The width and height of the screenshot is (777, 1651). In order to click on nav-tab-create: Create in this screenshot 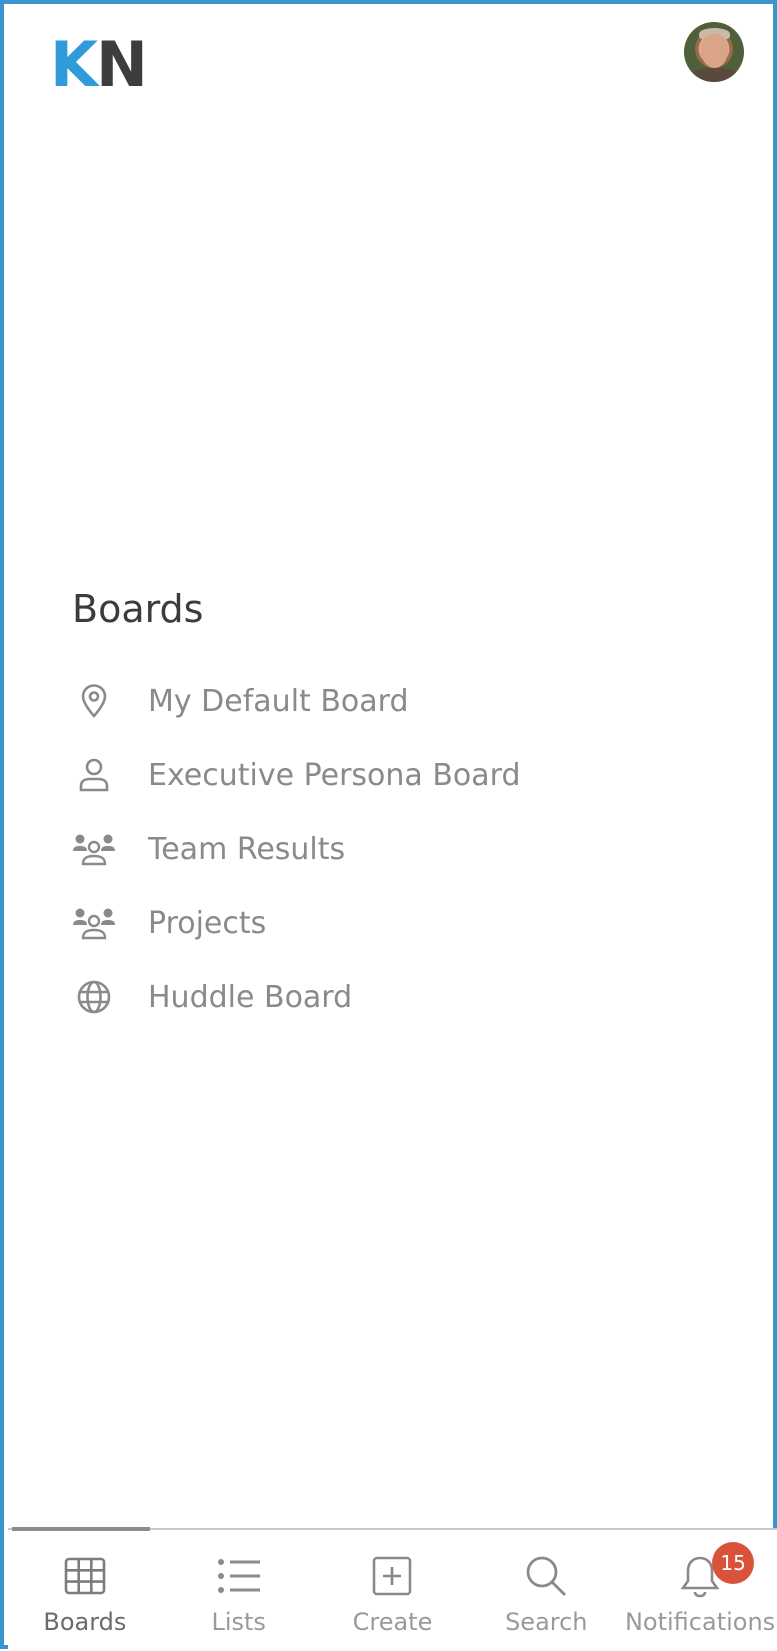, I will do `click(393, 1590)`.